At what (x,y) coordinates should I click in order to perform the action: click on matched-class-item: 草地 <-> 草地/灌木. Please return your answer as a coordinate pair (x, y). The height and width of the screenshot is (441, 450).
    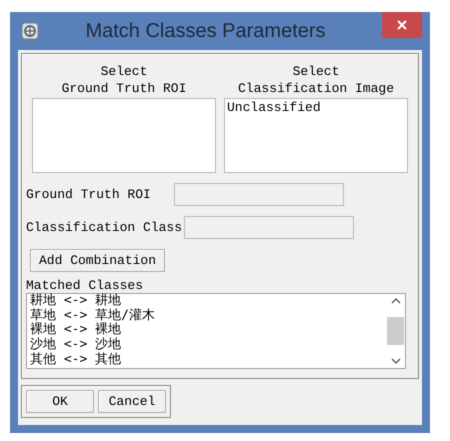
    Looking at the image, I should click on (92, 316).